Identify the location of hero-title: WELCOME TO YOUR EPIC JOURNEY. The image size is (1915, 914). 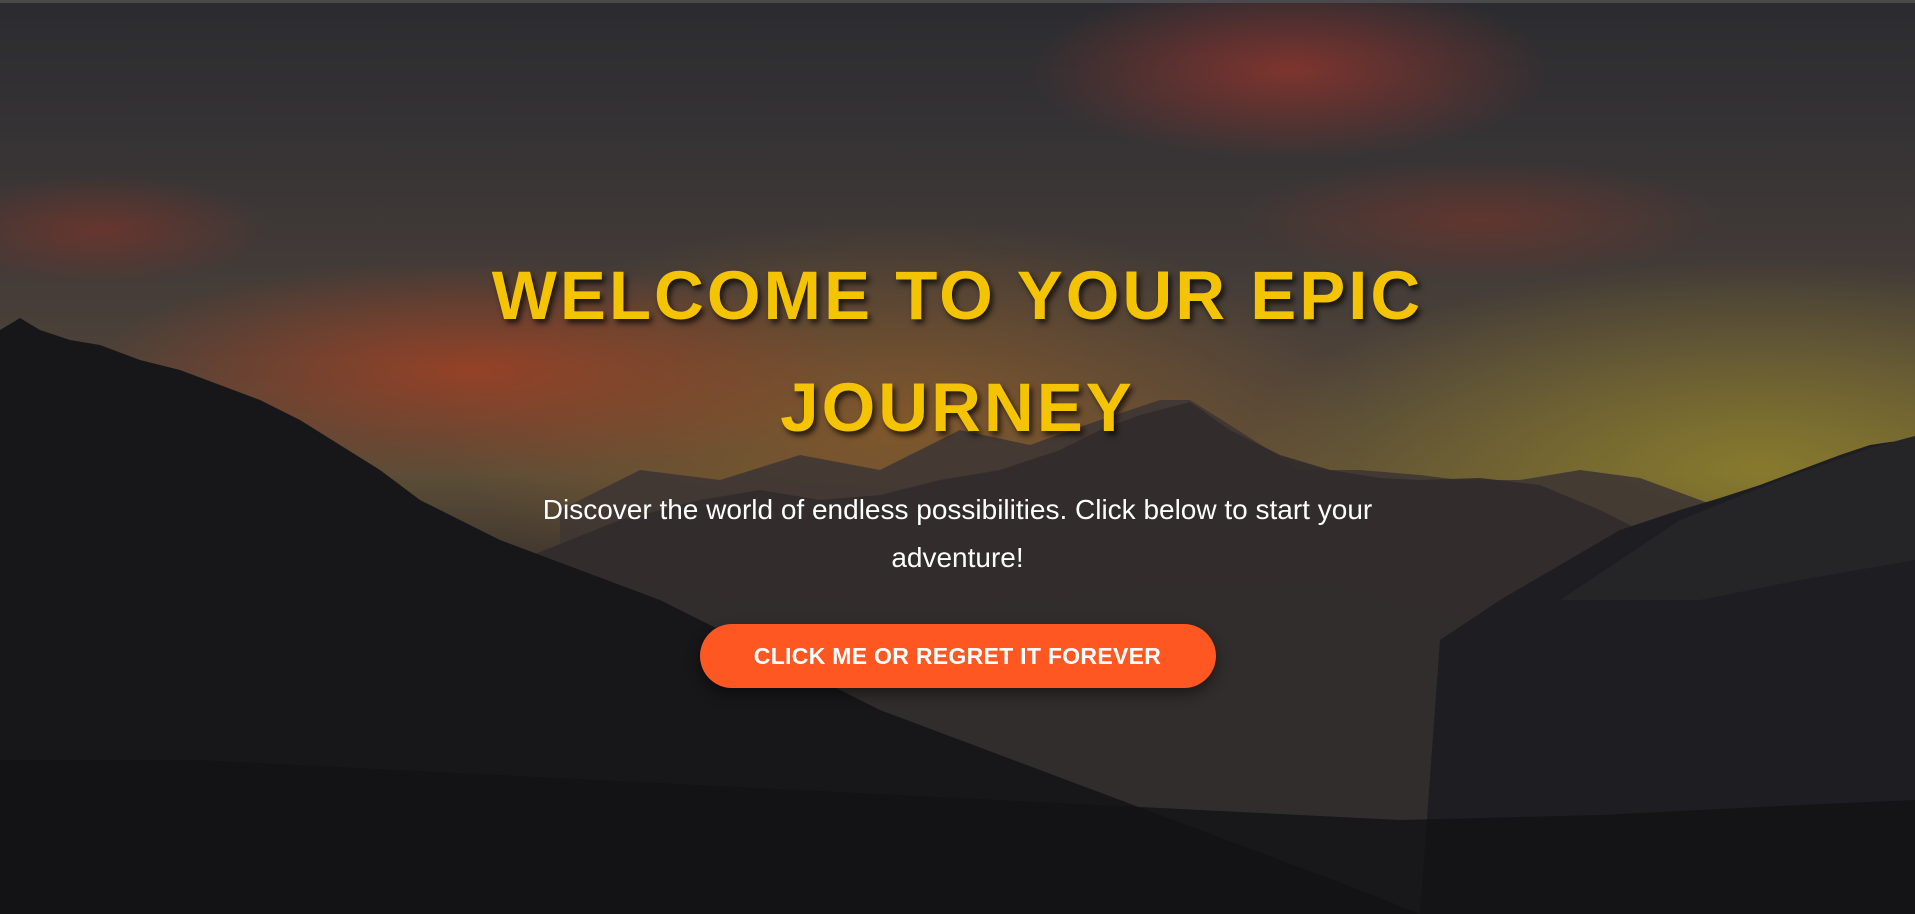
(957, 351).